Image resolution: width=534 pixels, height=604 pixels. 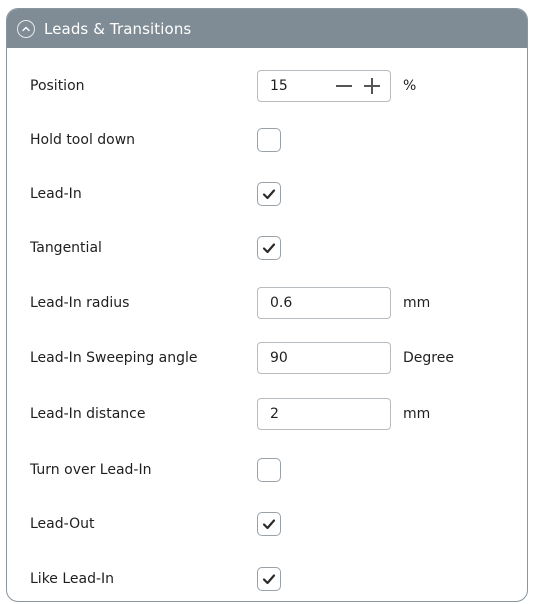 What do you see at coordinates (57, 86) in the screenshot?
I see `position-label: Position` at bounding box center [57, 86].